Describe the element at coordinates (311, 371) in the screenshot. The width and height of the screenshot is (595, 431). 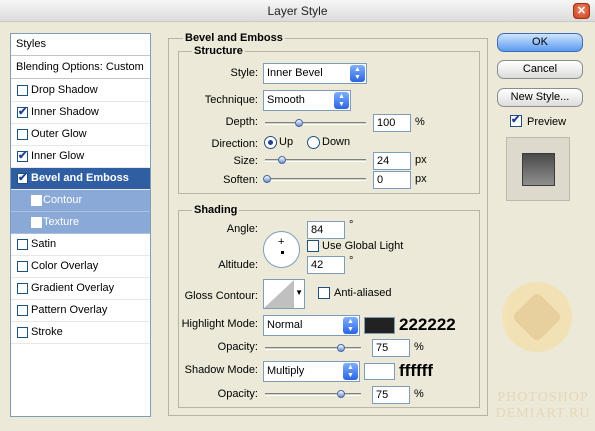
I see `shadow-mode-select: Multiply ▲ ▼` at that location.